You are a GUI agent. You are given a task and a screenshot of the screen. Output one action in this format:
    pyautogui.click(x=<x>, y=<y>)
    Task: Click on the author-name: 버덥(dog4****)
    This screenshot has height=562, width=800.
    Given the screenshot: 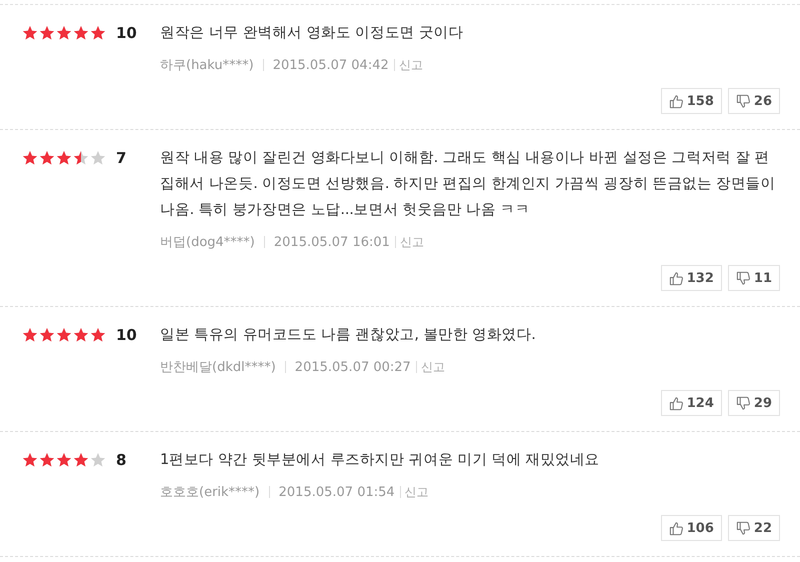 What is the action you would take?
    pyautogui.click(x=207, y=242)
    